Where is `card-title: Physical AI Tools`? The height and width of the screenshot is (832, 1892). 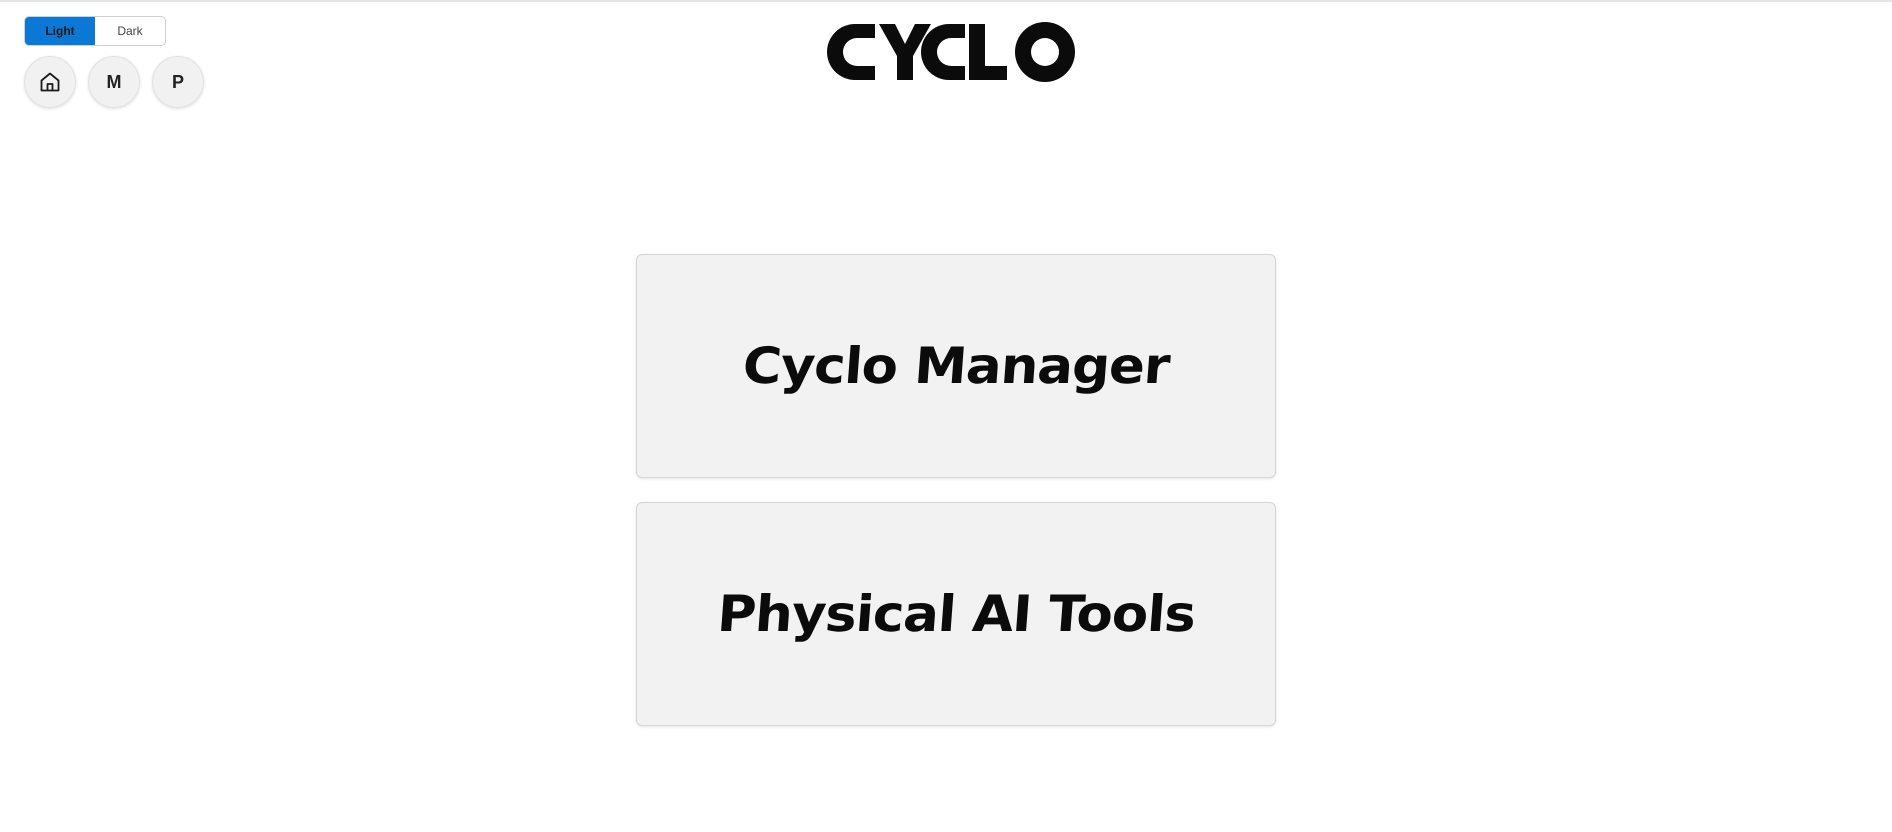 card-title: Physical AI Tools is located at coordinates (956, 614).